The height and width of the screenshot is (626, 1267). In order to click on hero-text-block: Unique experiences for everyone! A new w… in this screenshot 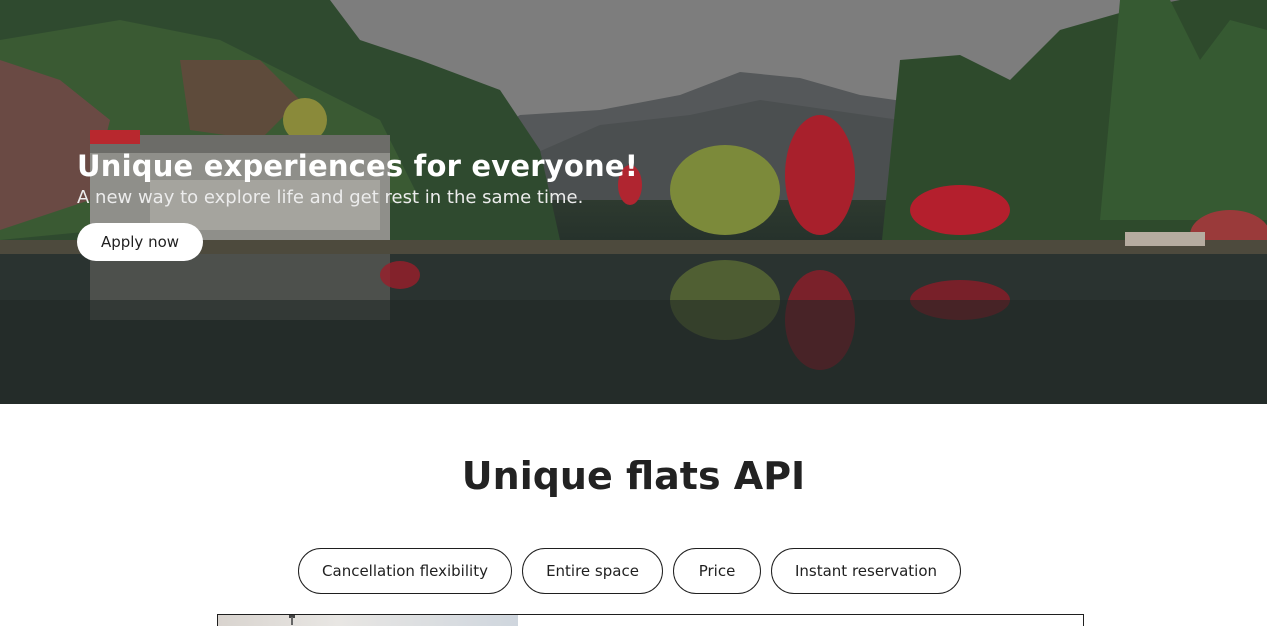, I will do `click(357, 178)`.